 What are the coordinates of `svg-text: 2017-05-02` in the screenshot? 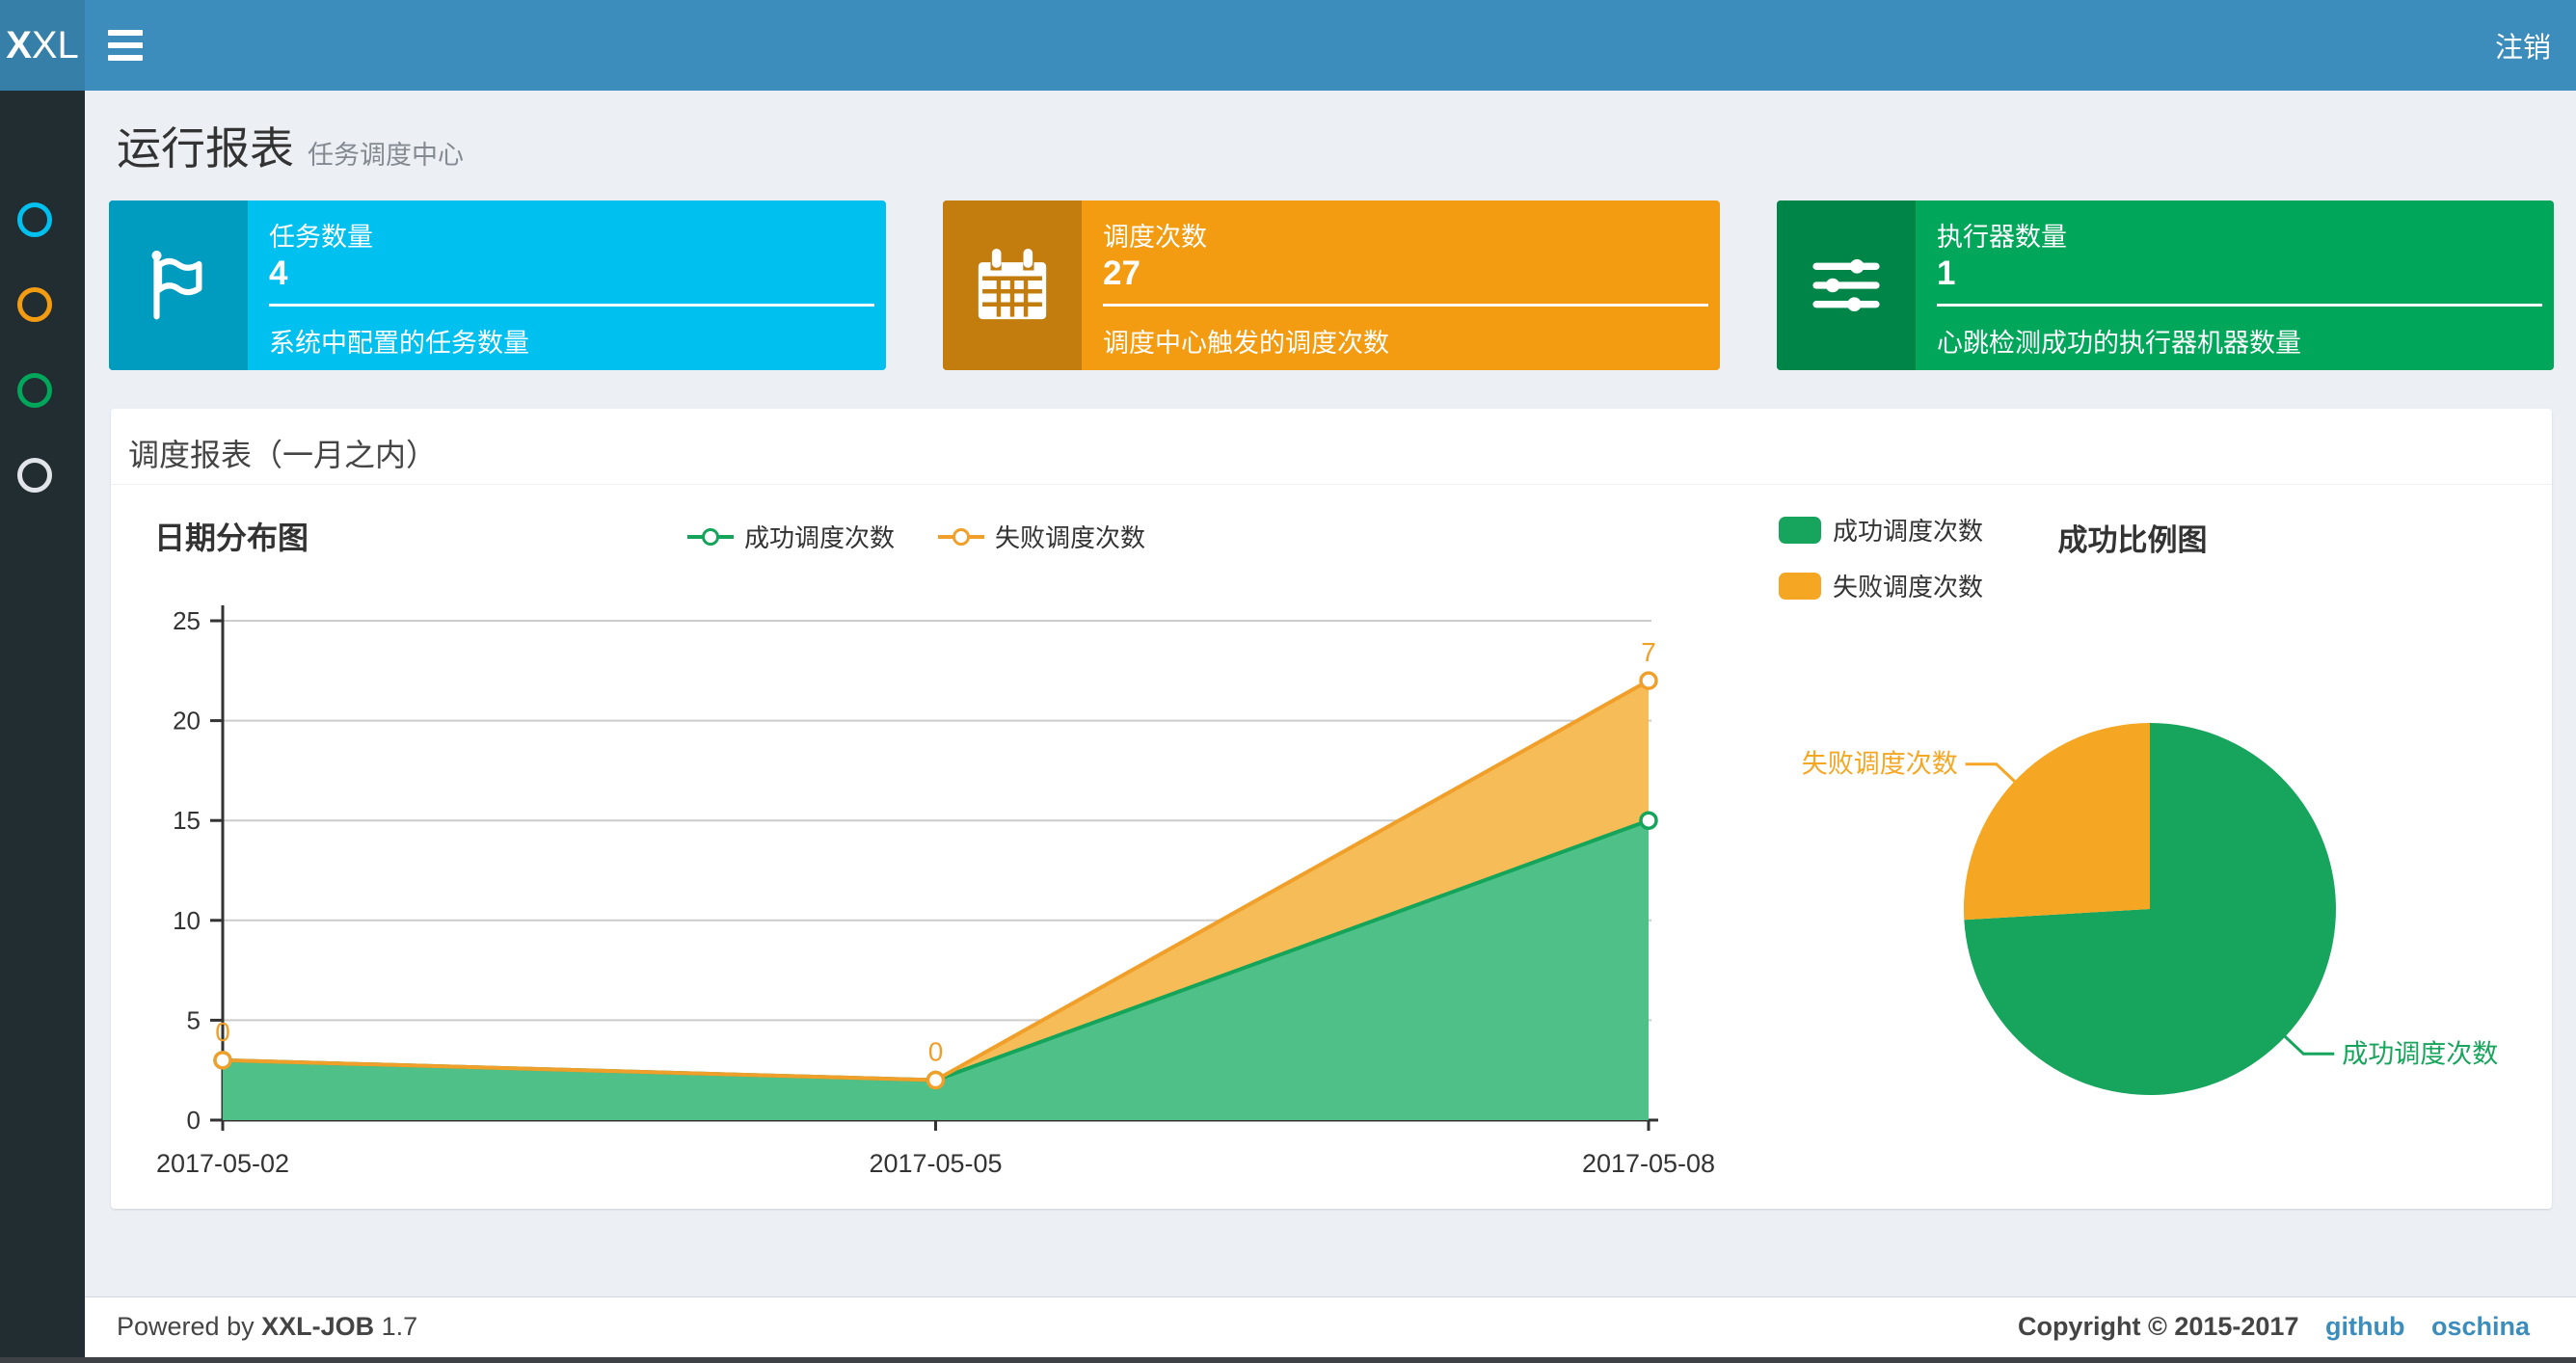 It's located at (223, 1163).